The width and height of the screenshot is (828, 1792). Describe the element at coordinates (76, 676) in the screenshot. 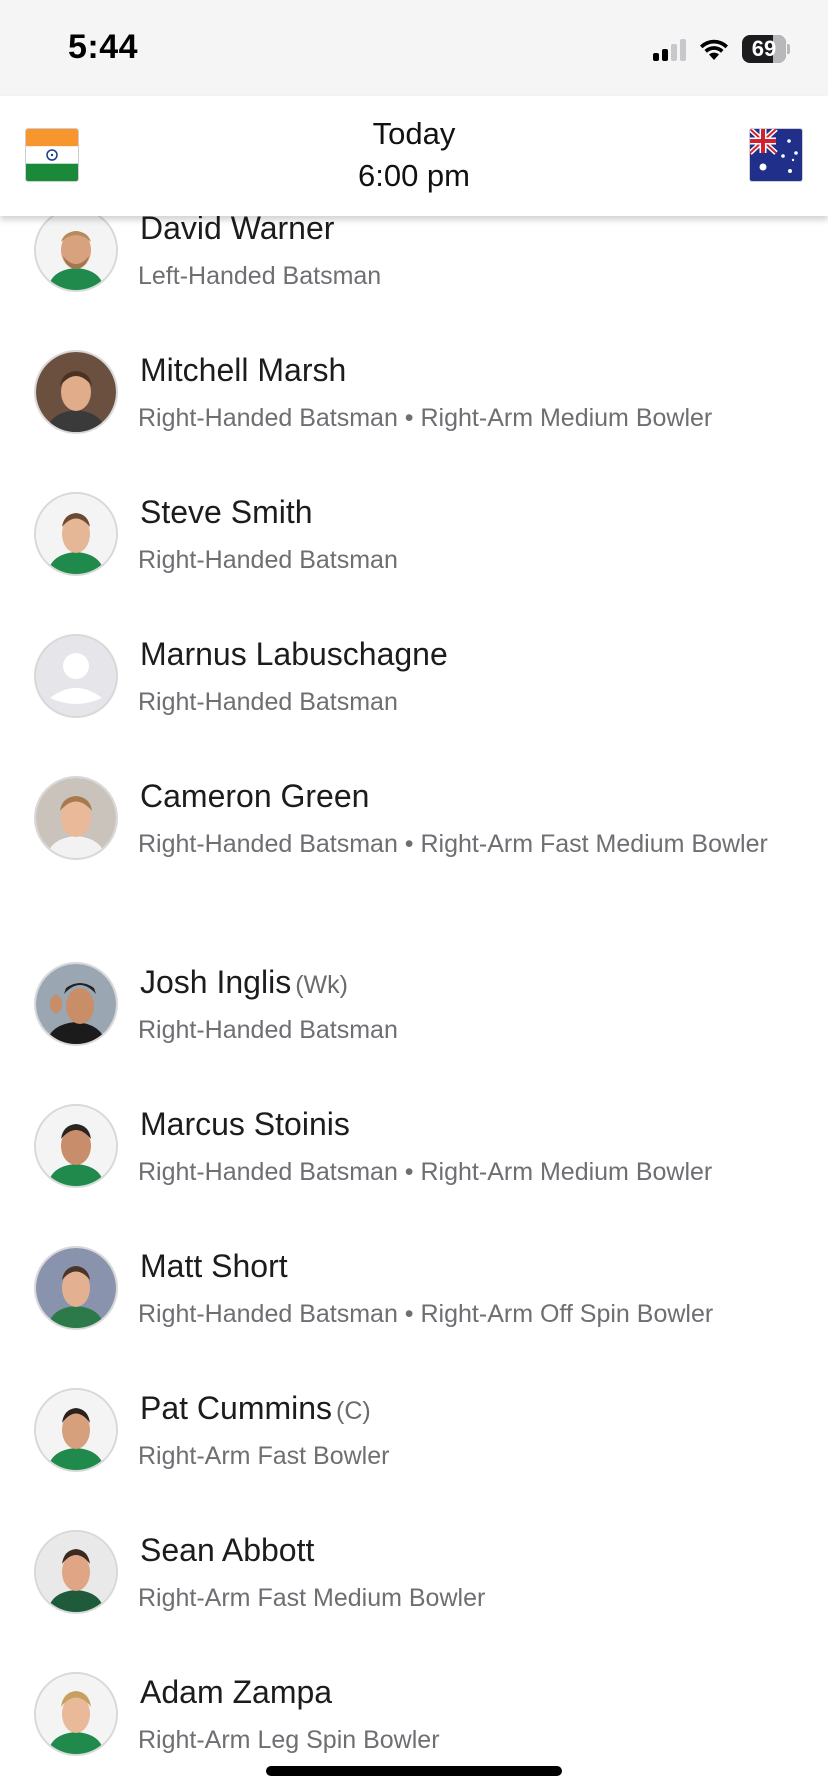

I see `placeholder-avatar-icon` at that location.